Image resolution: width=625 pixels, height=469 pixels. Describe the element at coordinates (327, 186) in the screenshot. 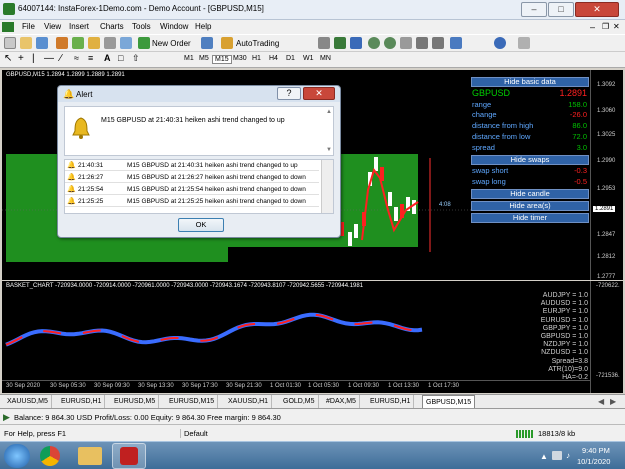

I see `alert-list-scrollbar` at that location.